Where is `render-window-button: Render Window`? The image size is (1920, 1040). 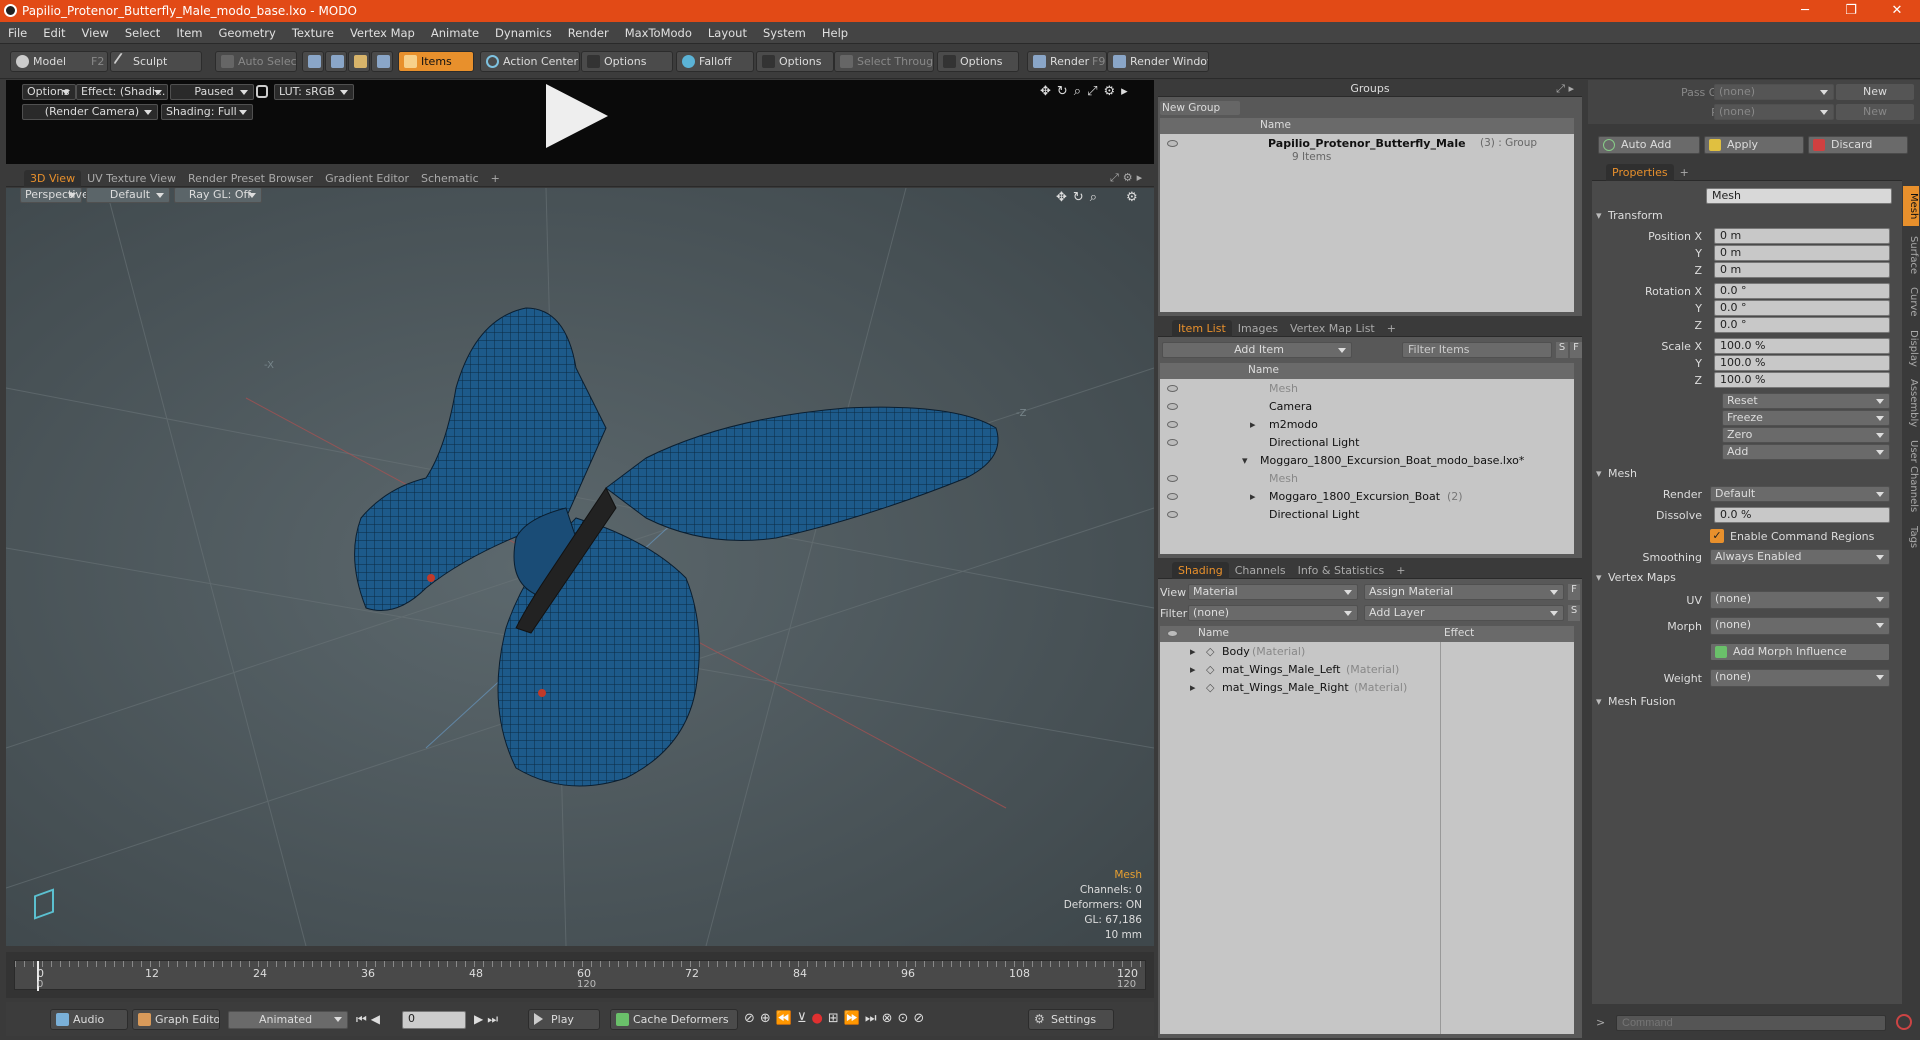 render-window-button: Render Window is located at coordinates (1158, 61).